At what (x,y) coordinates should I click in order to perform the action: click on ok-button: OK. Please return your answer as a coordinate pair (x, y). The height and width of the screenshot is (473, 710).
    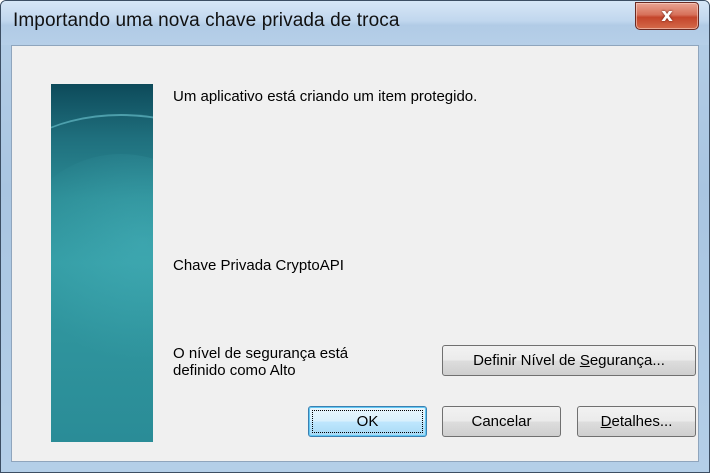
    Looking at the image, I should click on (367, 421).